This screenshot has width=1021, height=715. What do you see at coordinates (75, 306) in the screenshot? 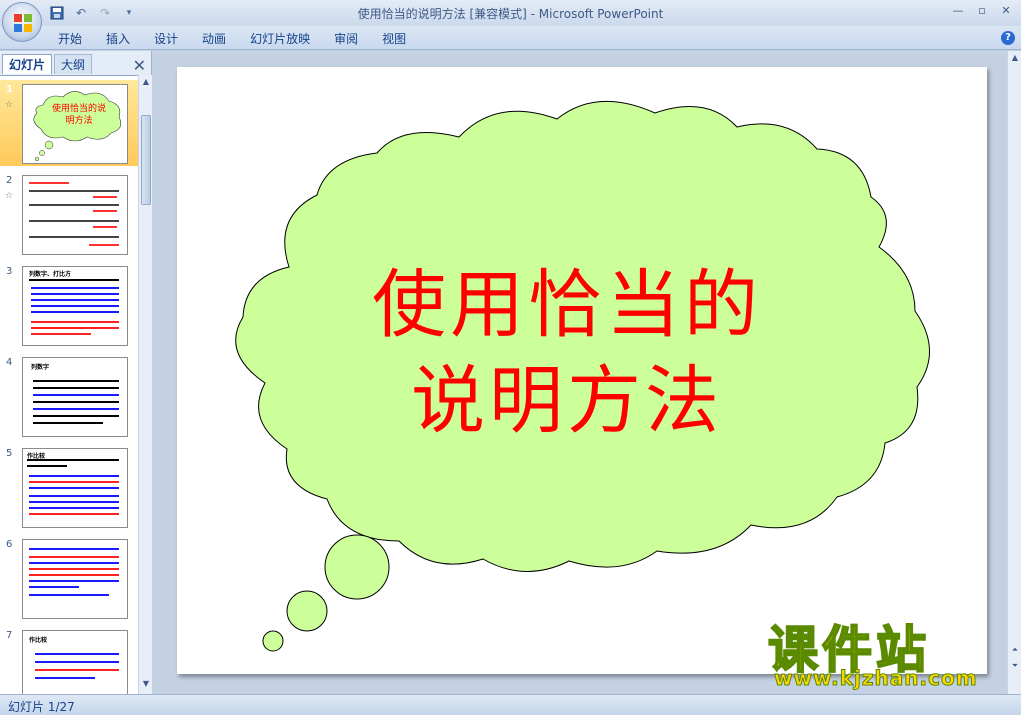
I see `thumbnail-preview: 列数字、打比方` at bounding box center [75, 306].